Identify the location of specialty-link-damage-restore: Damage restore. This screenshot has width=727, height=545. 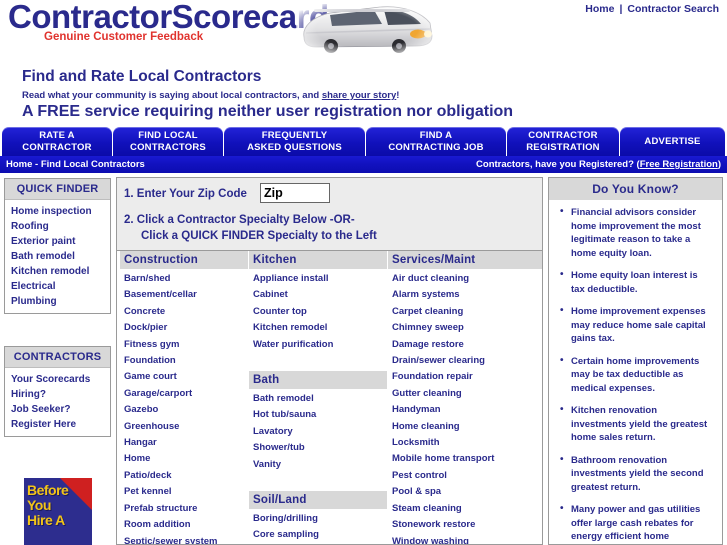
(465, 345).